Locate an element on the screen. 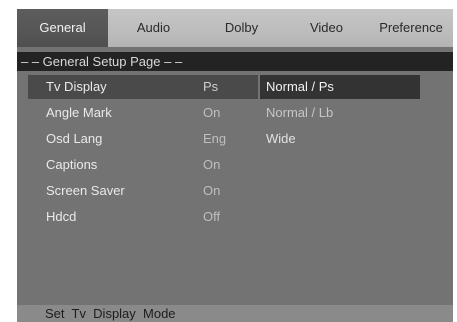 This screenshot has width=457, height=322. tab-bar: General Audio Dolby Video Preference is located at coordinates (235, 28).